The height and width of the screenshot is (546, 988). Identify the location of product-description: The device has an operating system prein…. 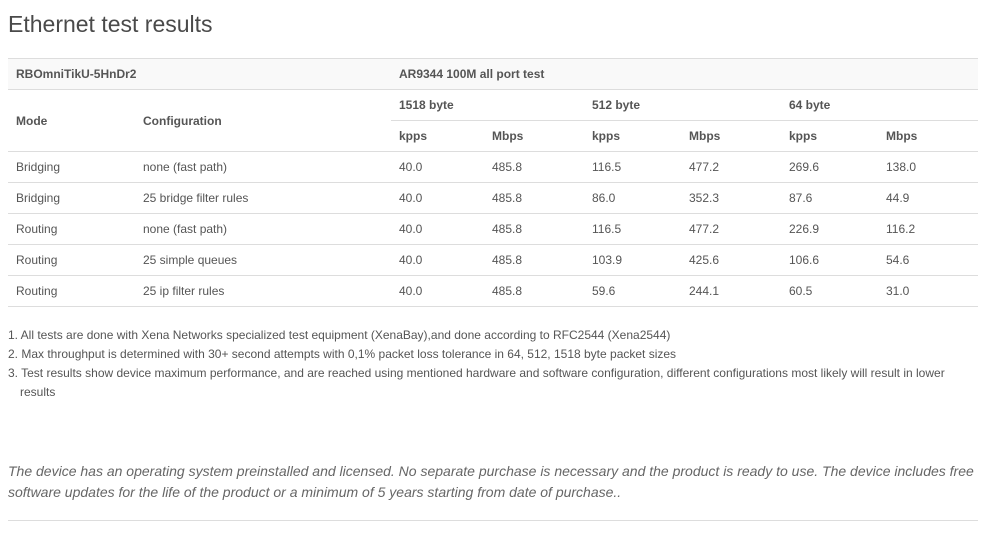
(491, 481).